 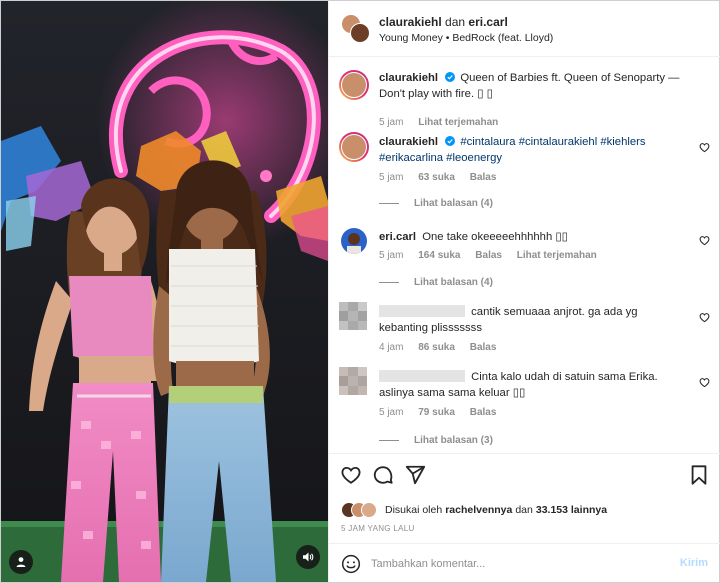 I want to click on comment-meta: 5 jam Lihat terjemahan, so click(x=444, y=122).